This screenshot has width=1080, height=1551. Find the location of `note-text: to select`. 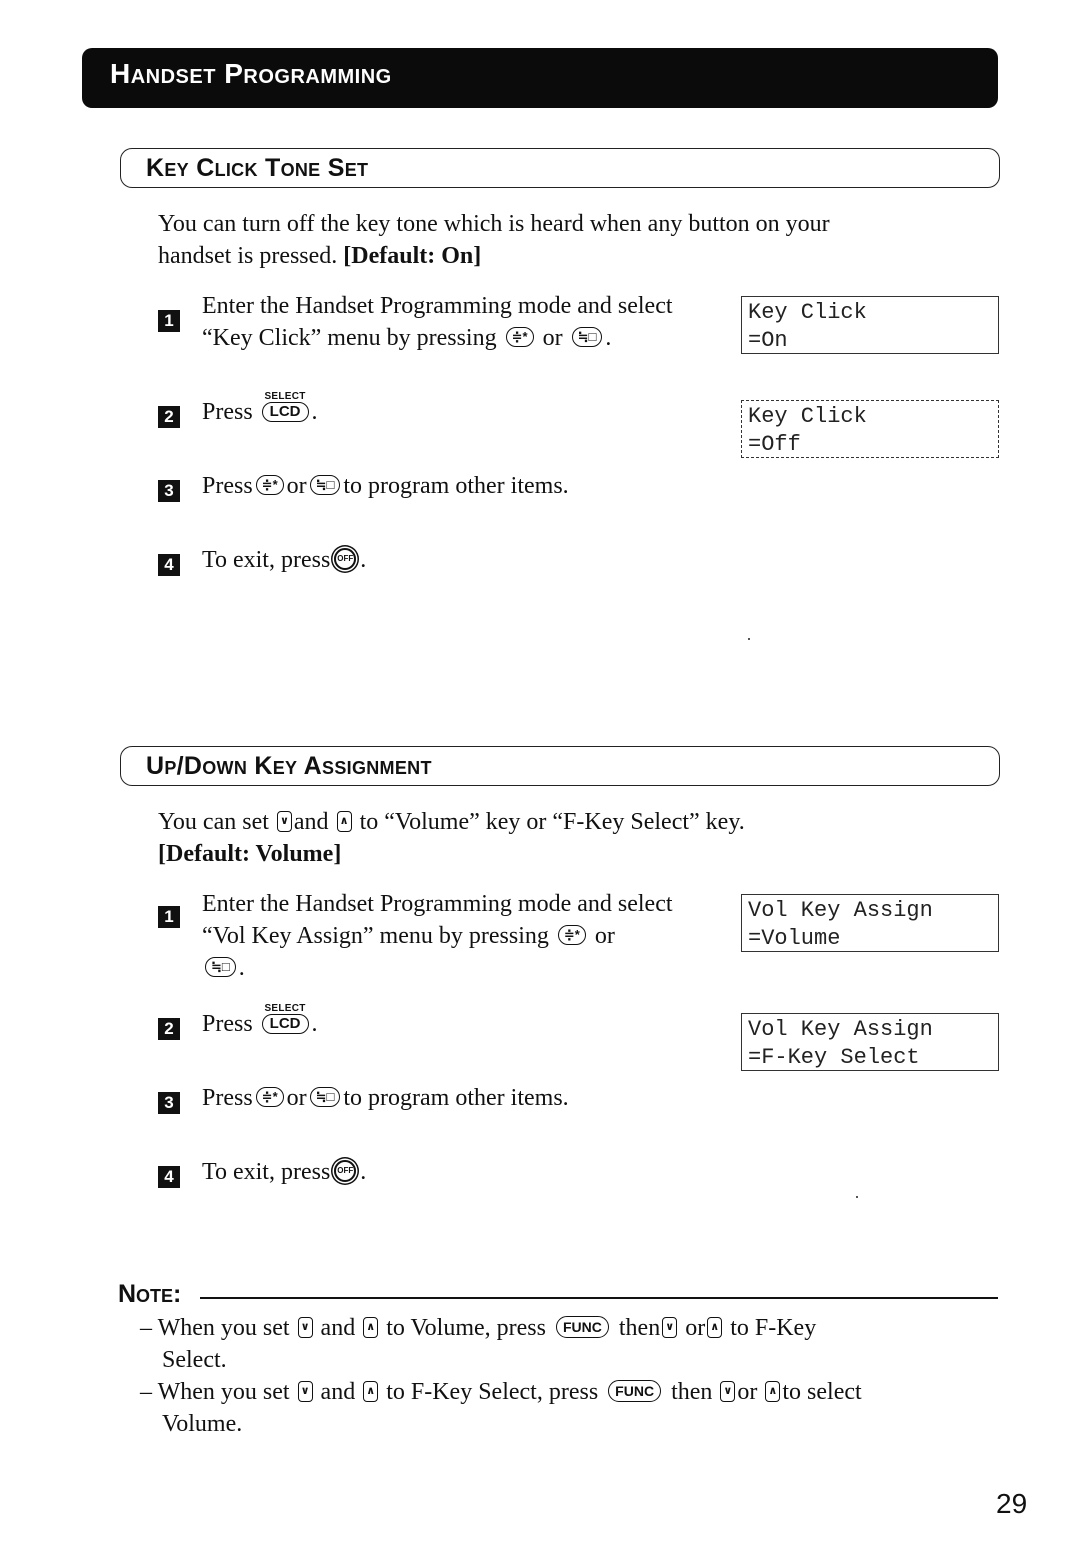

note-text: to select is located at coordinates (822, 1392).